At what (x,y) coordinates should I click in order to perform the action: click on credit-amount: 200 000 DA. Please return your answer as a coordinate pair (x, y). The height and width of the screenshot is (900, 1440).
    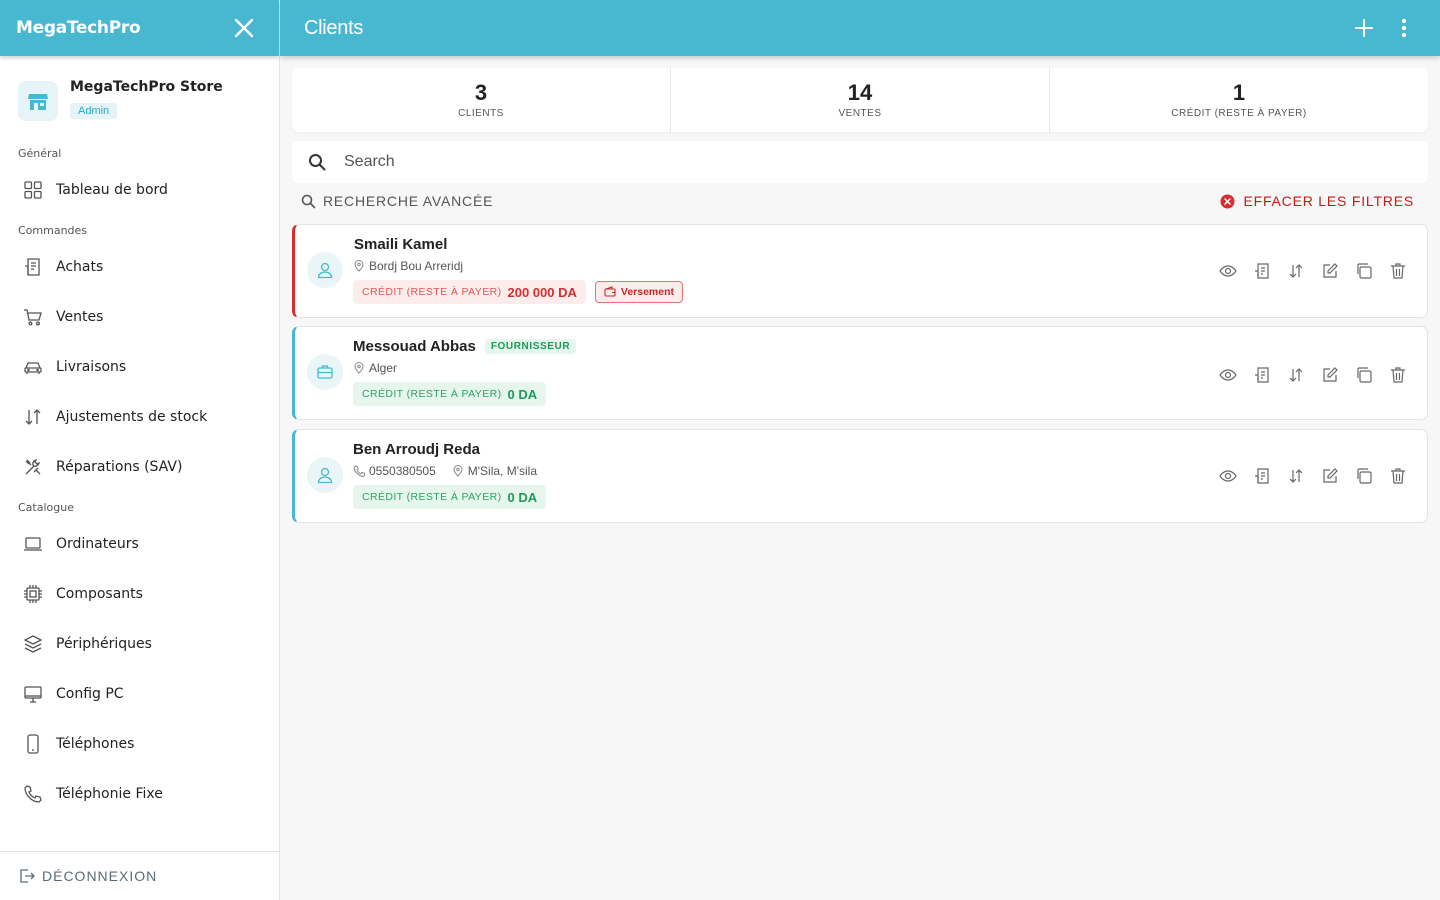
    Looking at the image, I should click on (542, 292).